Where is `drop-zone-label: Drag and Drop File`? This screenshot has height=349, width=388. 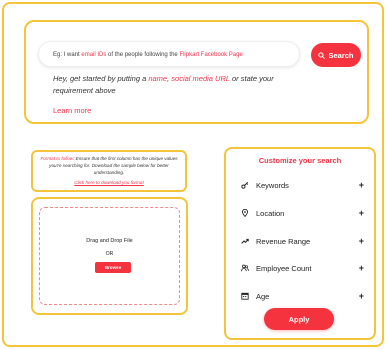 drop-zone-label: Drag and Drop File is located at coordinates (109, 241).